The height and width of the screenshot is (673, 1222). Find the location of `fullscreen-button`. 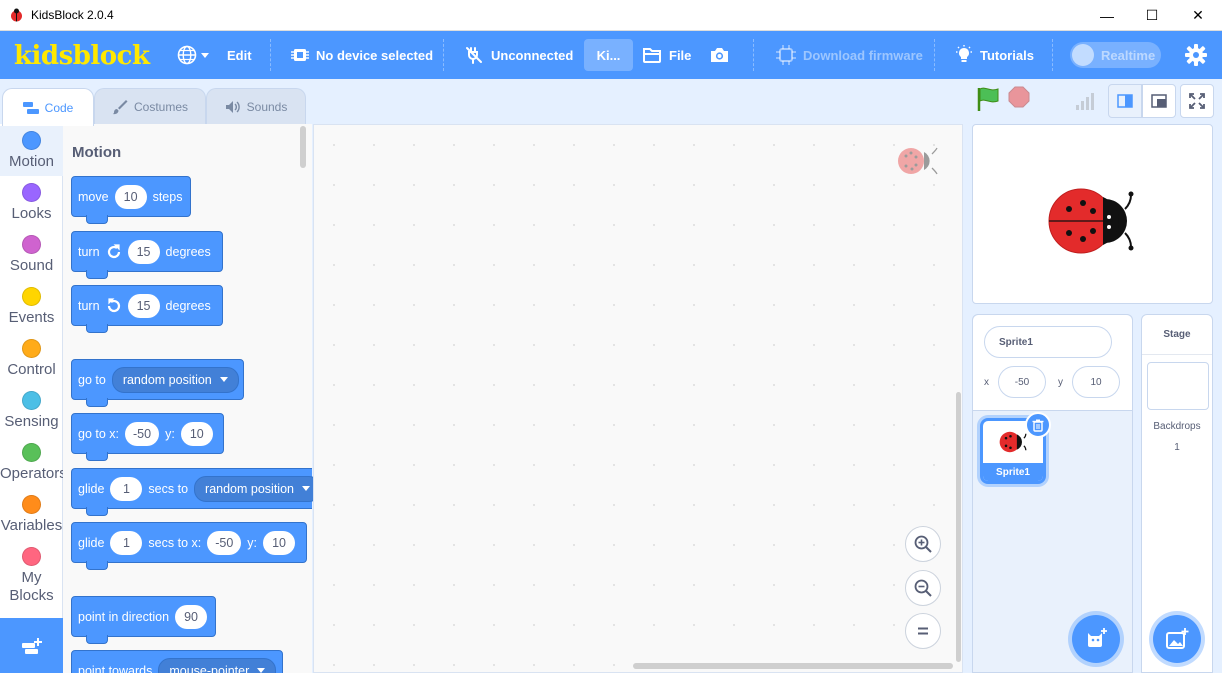

fullscreen-button is located at coordinates (1197, 101).